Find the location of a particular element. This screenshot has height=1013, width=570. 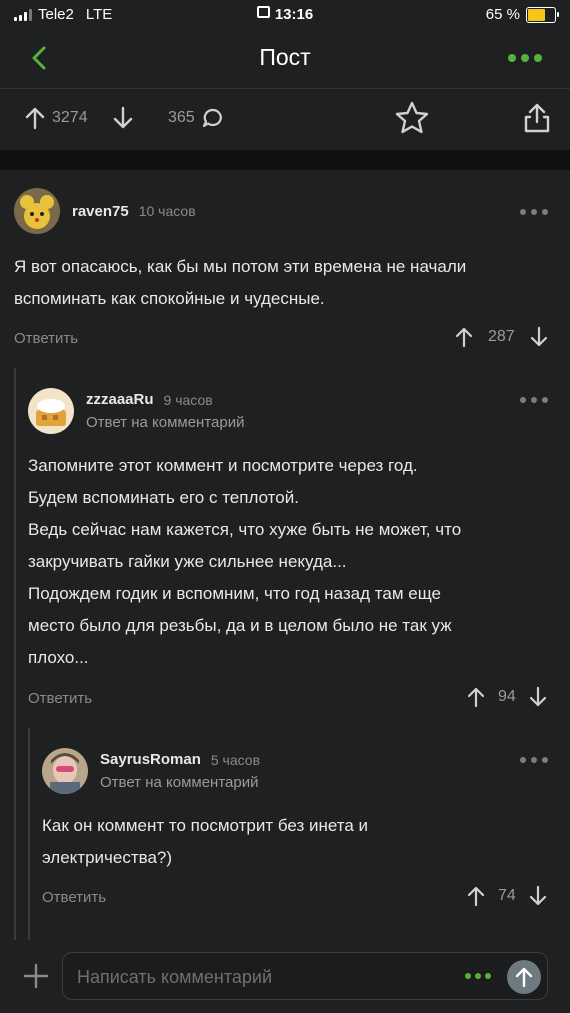

upvote-count: 3274 is located at coordinates (70, 117).